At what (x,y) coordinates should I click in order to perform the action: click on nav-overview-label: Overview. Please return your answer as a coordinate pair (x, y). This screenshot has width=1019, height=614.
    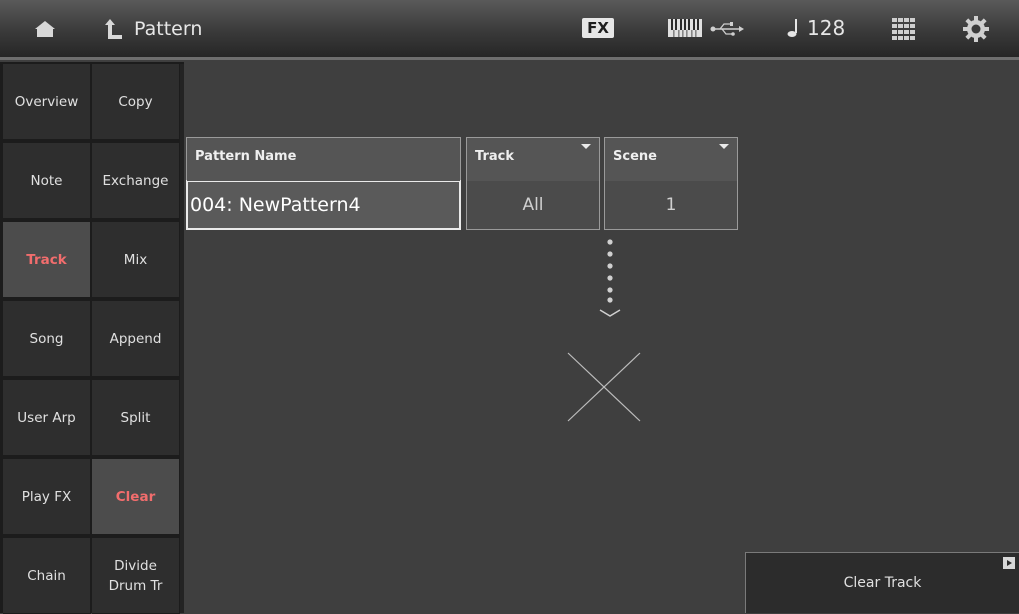
    Looking at the image, I should click on (46, 101).